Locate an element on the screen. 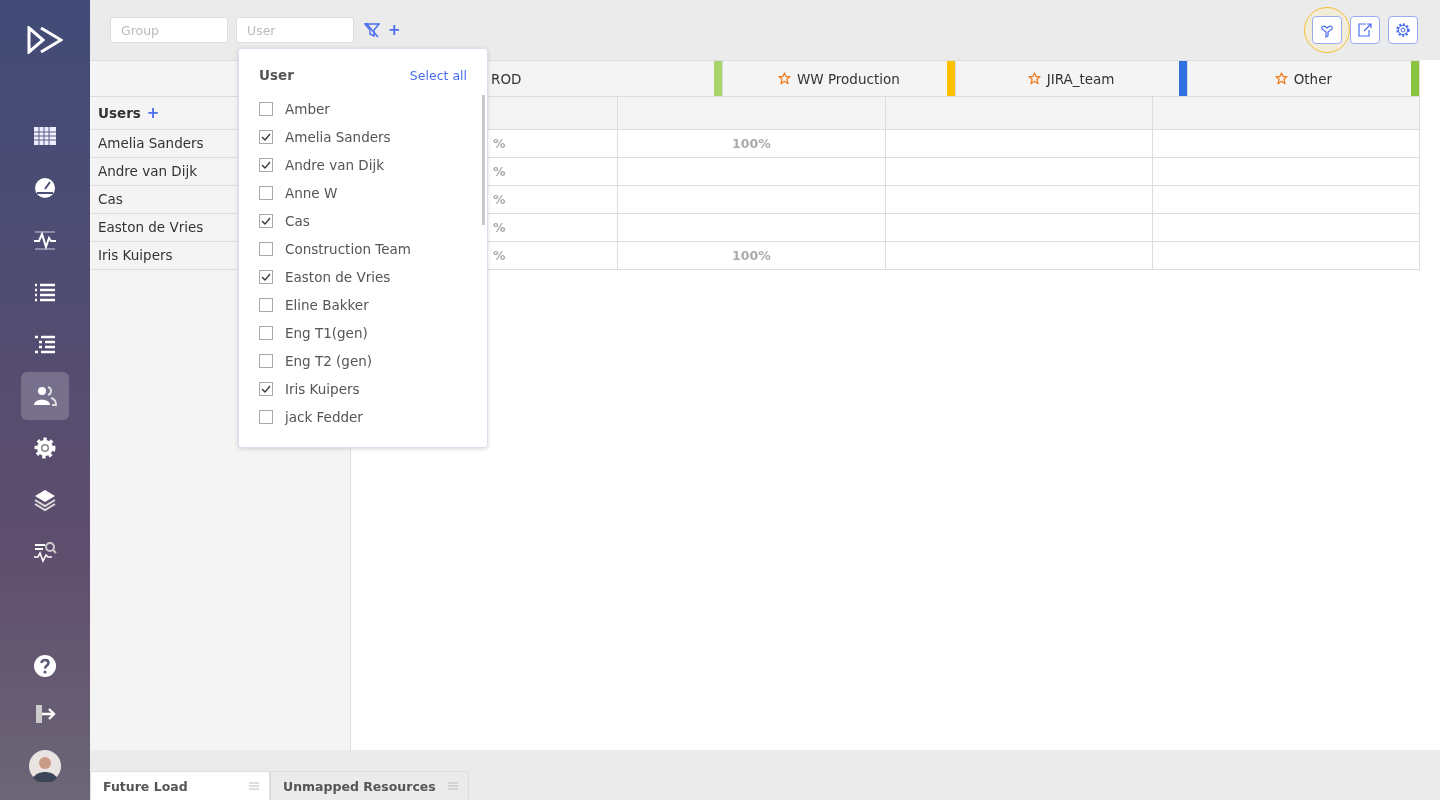 The width and height of the screenshot is (1440, 800). group-filter-field: Group is located at coordinates (169, 30).